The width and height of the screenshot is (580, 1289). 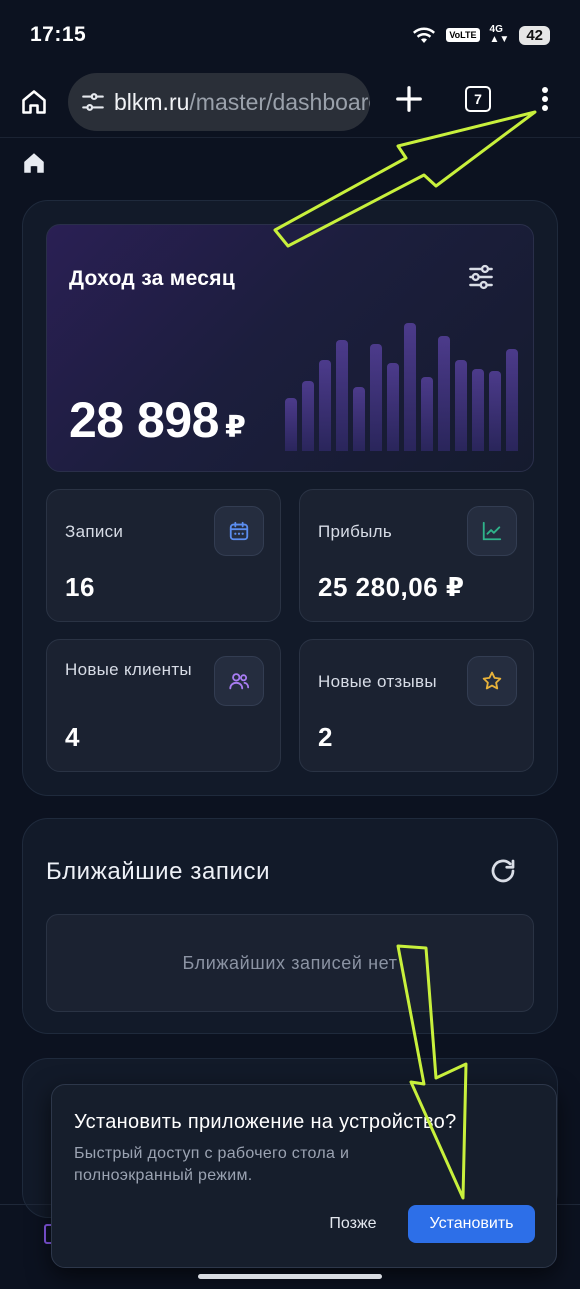 I want to click on income-title: Доход за месяц, so click(x=152, y=278).